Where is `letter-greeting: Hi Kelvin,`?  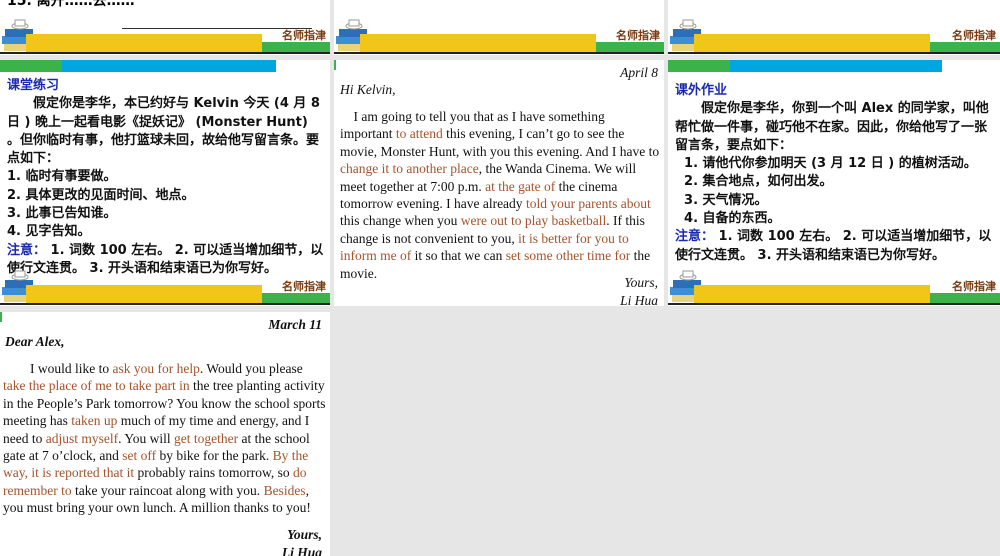 letter-greeting: Hi Kelvin, is located at coordinates (368, 89).